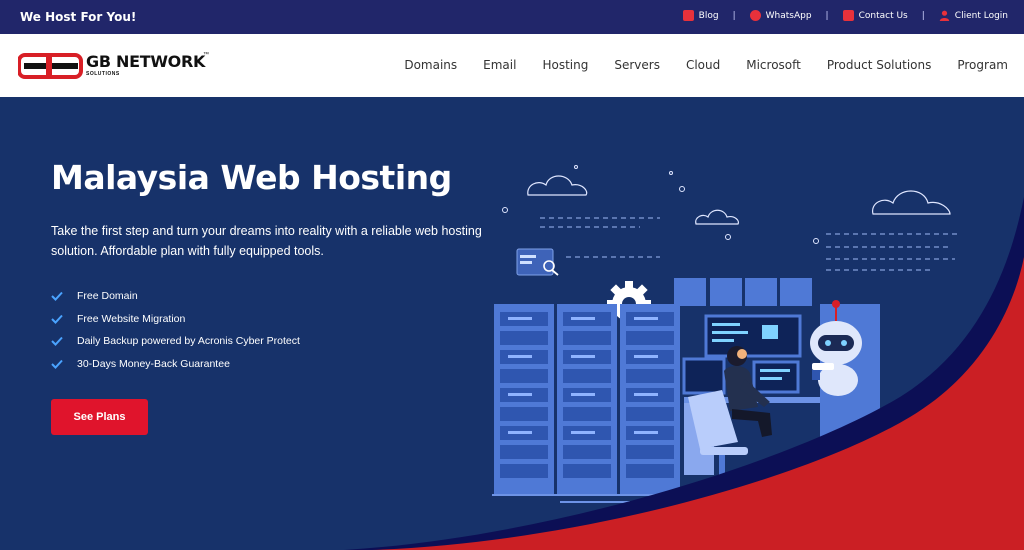  What do you see at coordinates (637, 65) in the screenshot?
I see `nav-item-servers: Servers` at bounding box center [637, 65].